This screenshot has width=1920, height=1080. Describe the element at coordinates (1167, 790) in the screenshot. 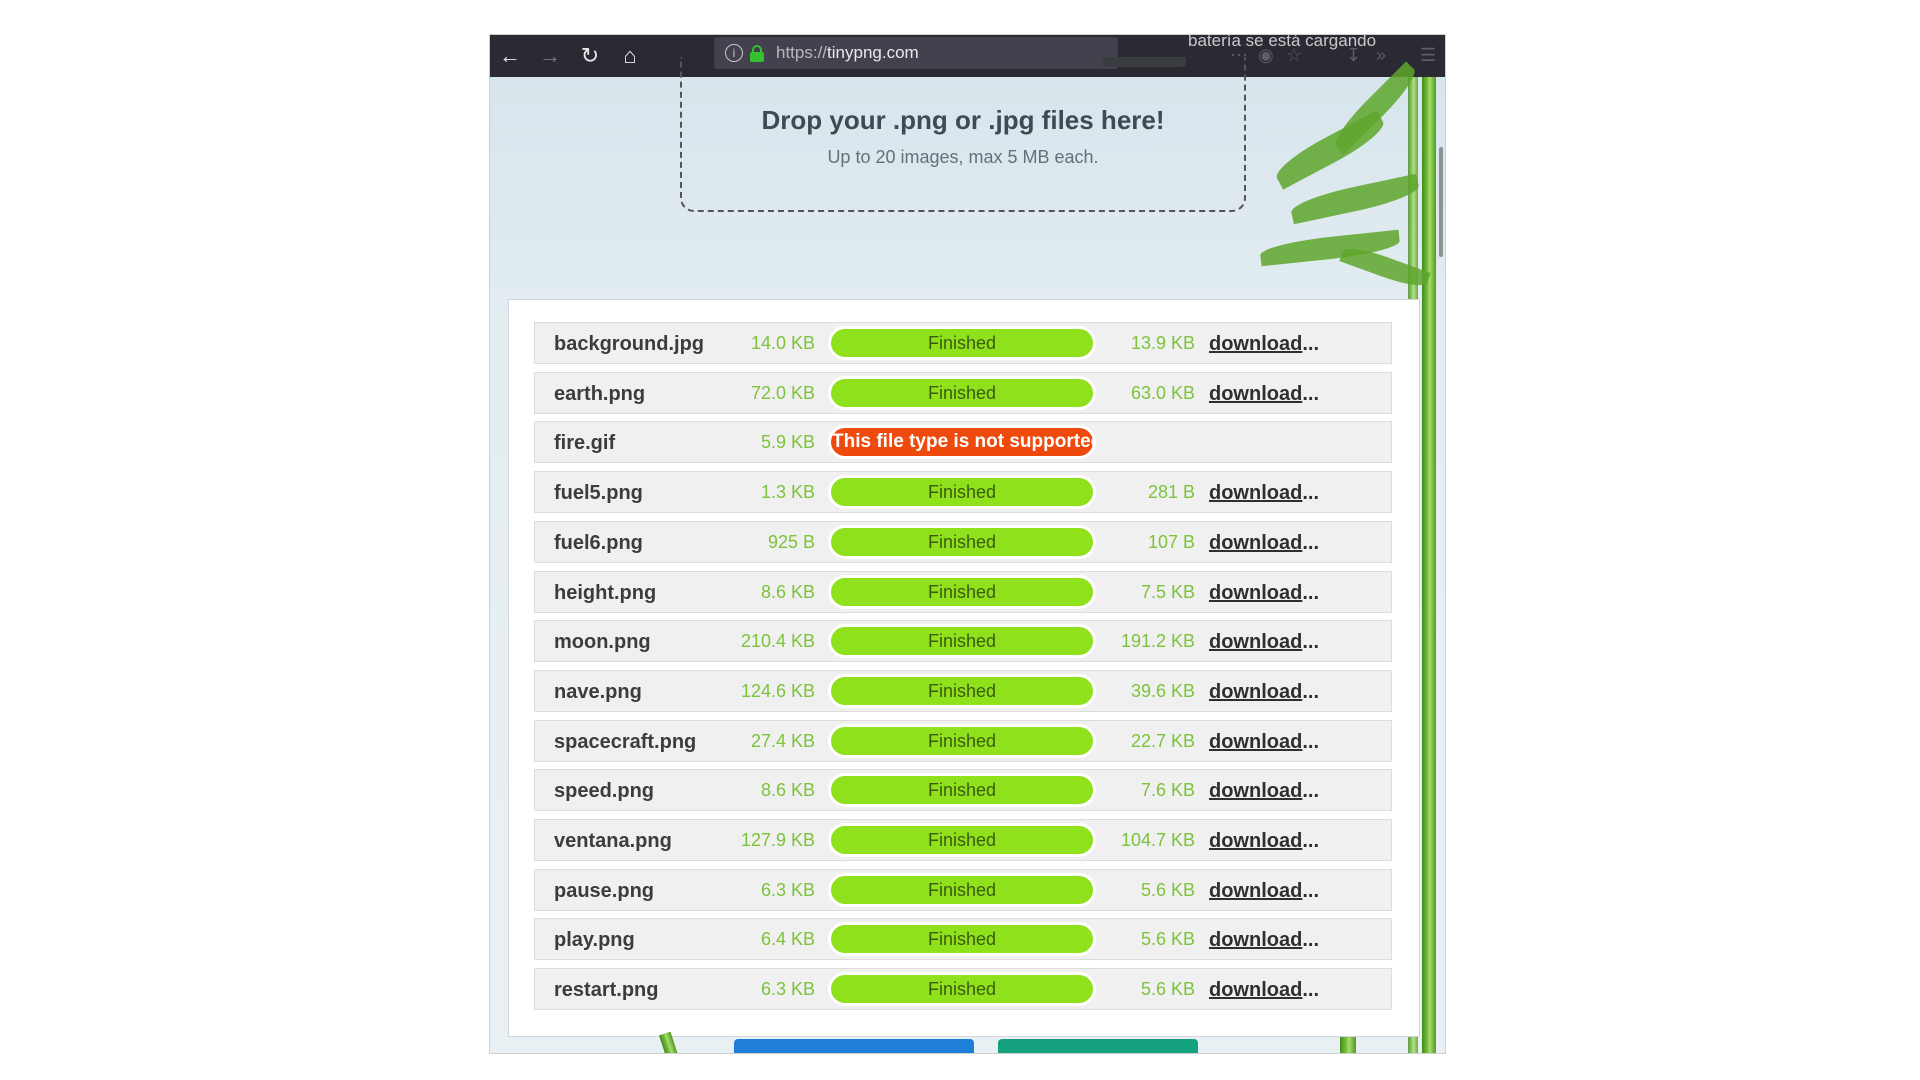

I see `compressed-size: 7.6 KB` at that location.